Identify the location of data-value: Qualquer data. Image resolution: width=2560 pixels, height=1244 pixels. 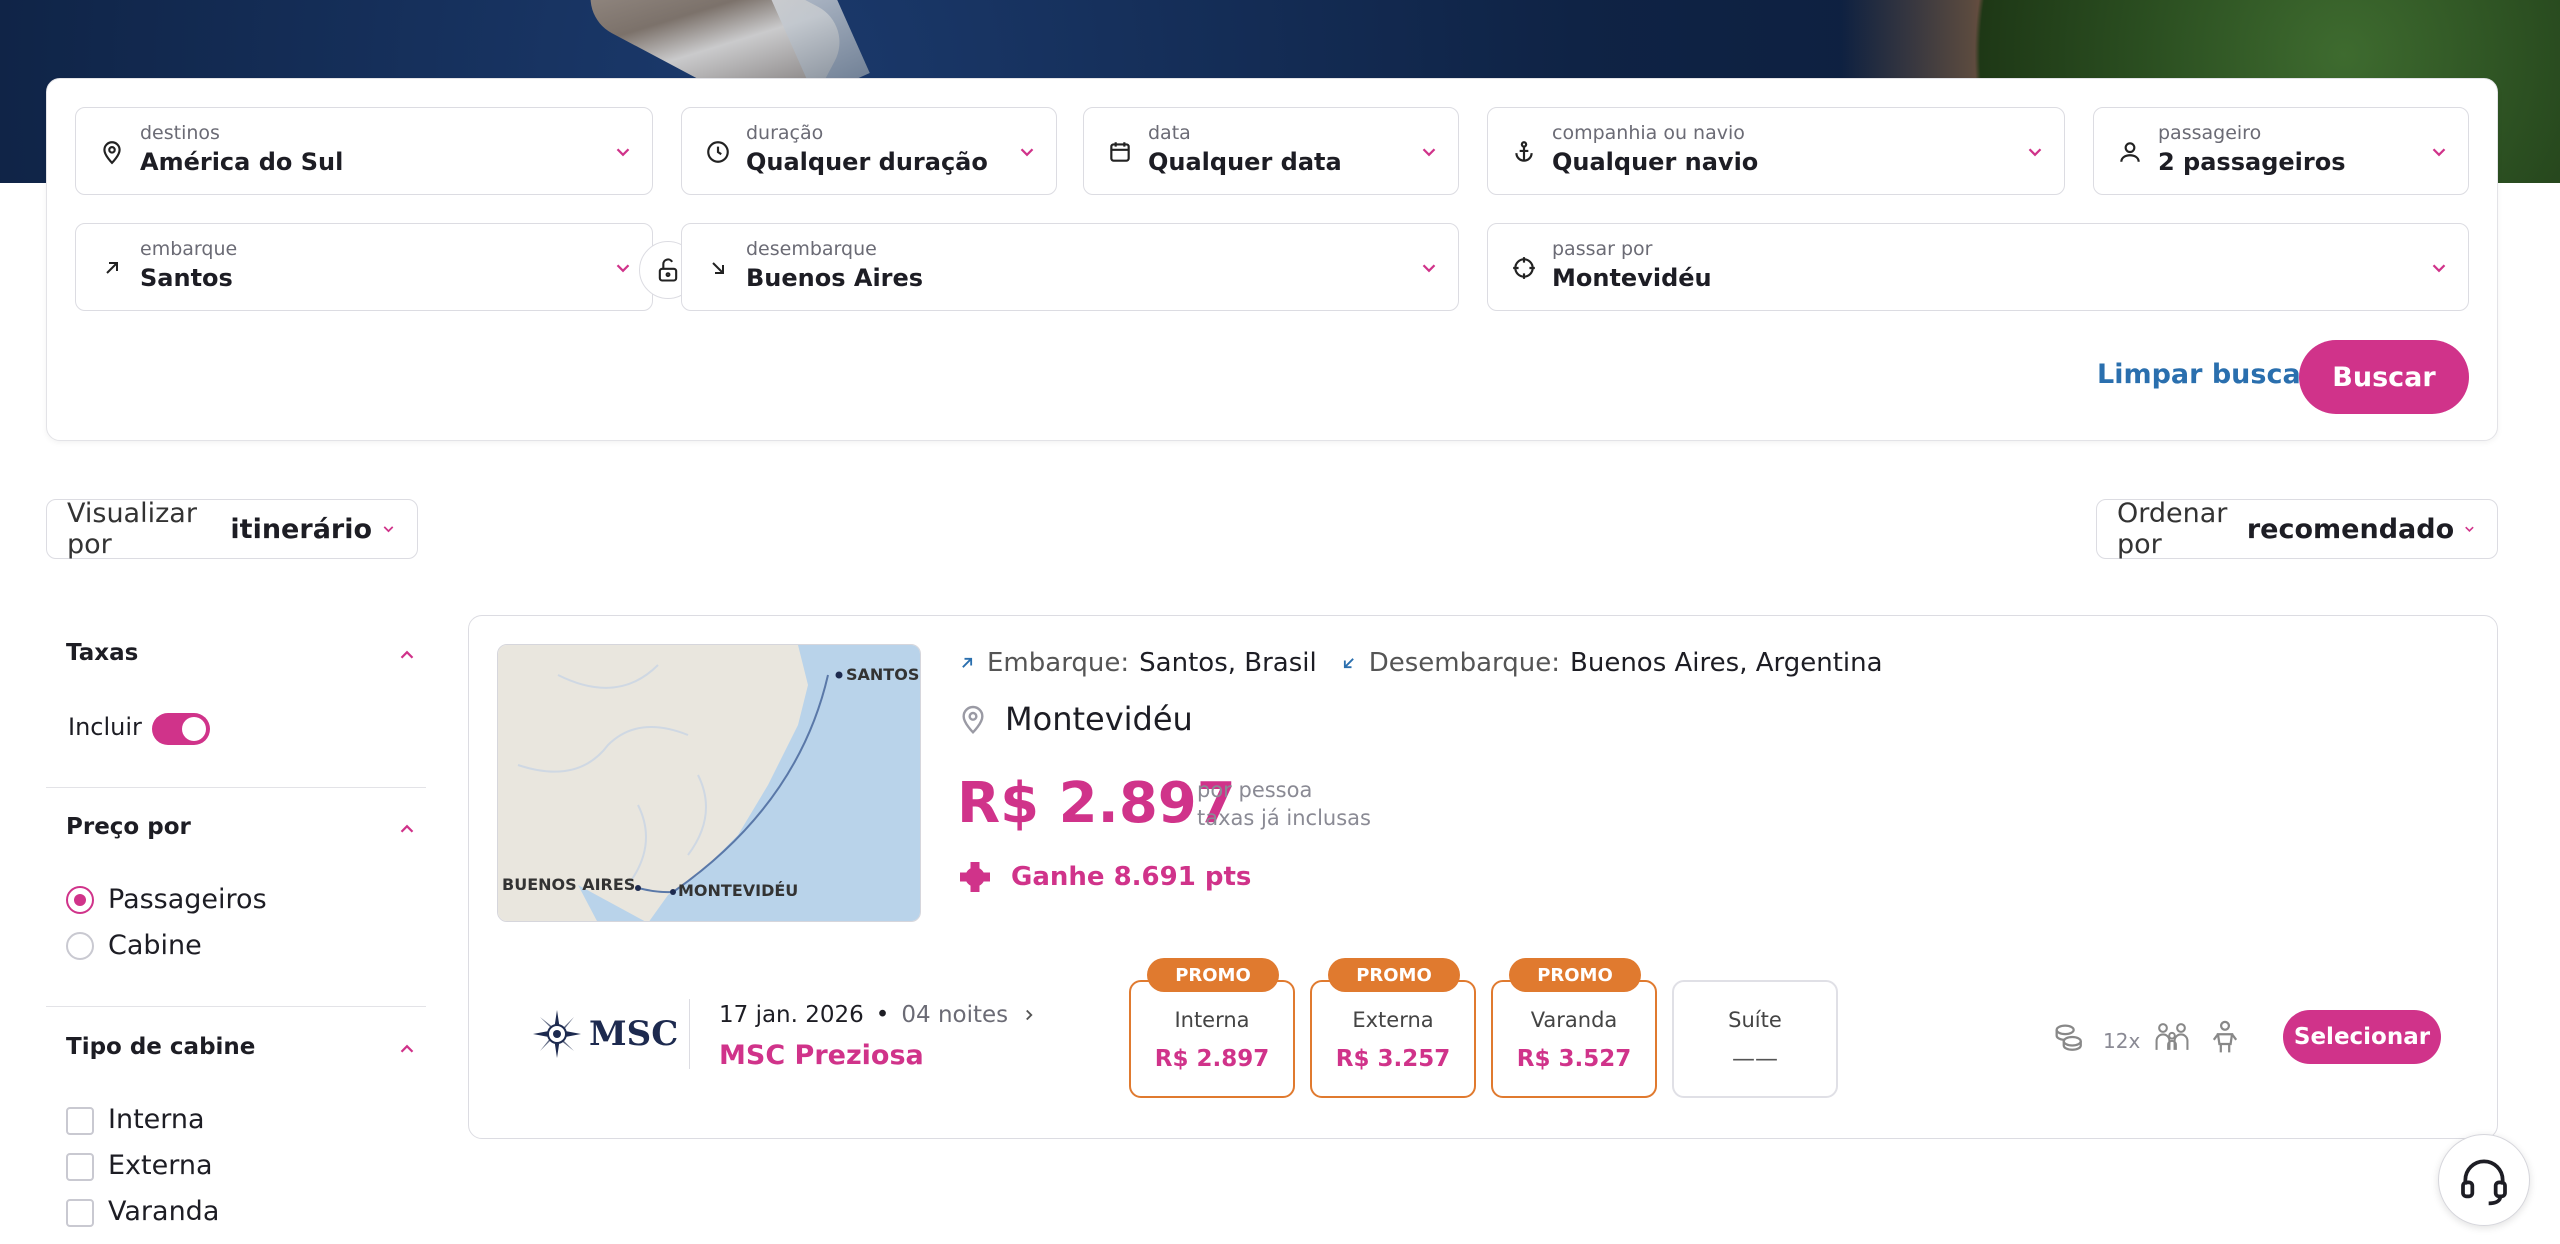
(1245, 162).